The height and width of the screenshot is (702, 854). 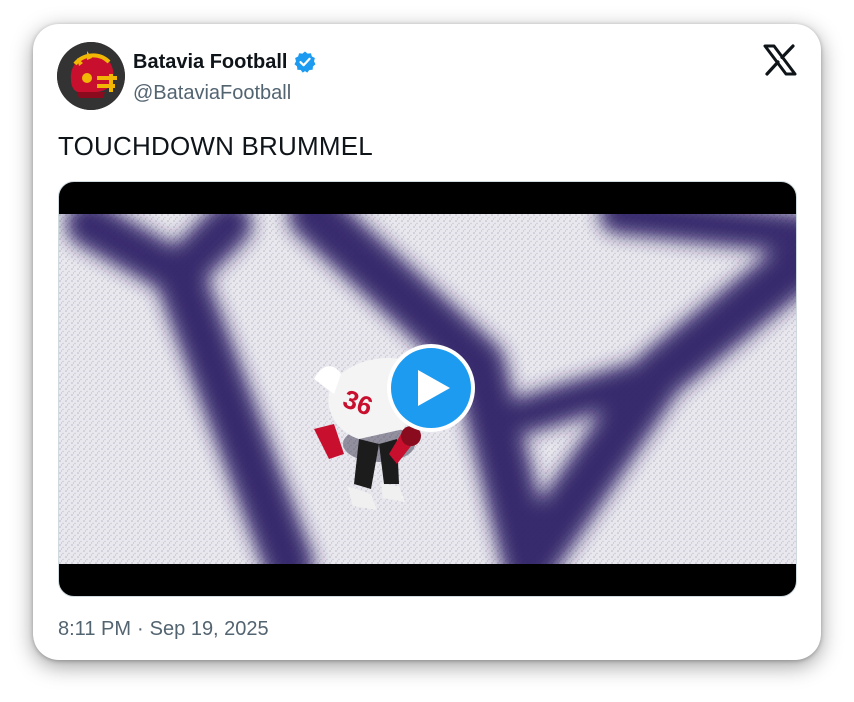 What do you see at coordinates (210, 62) in the screenshot?
I see `author-display-name: Batavia Football` at bounding box center [210, 62].